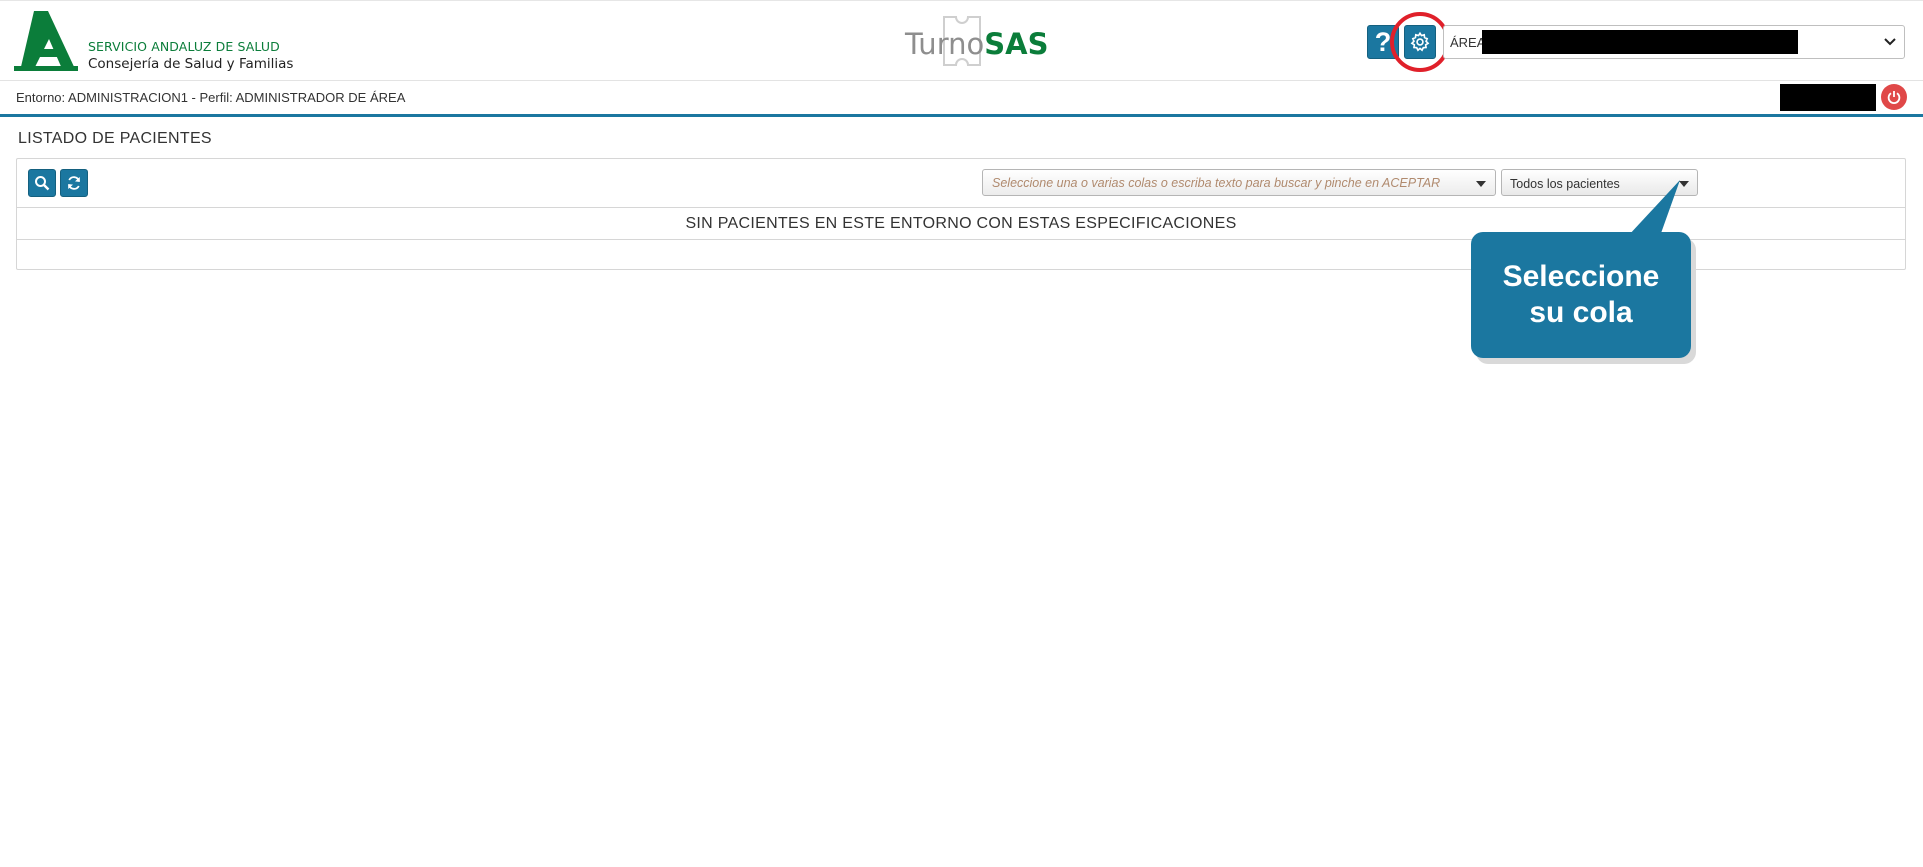 The image size is (1923, 867). What do you see at coordinates (961, 115) in the screenshot?
I see `header-divider` at bounding box center [961, 115].